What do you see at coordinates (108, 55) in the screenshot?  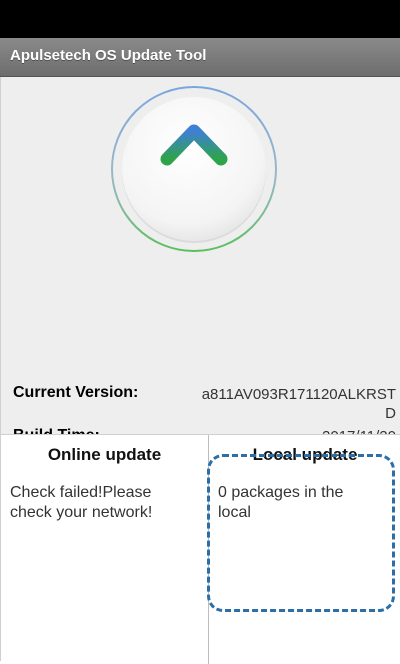 I see `app-title: Apulsetech OS Update Tool` at bounding box center [108, 55].